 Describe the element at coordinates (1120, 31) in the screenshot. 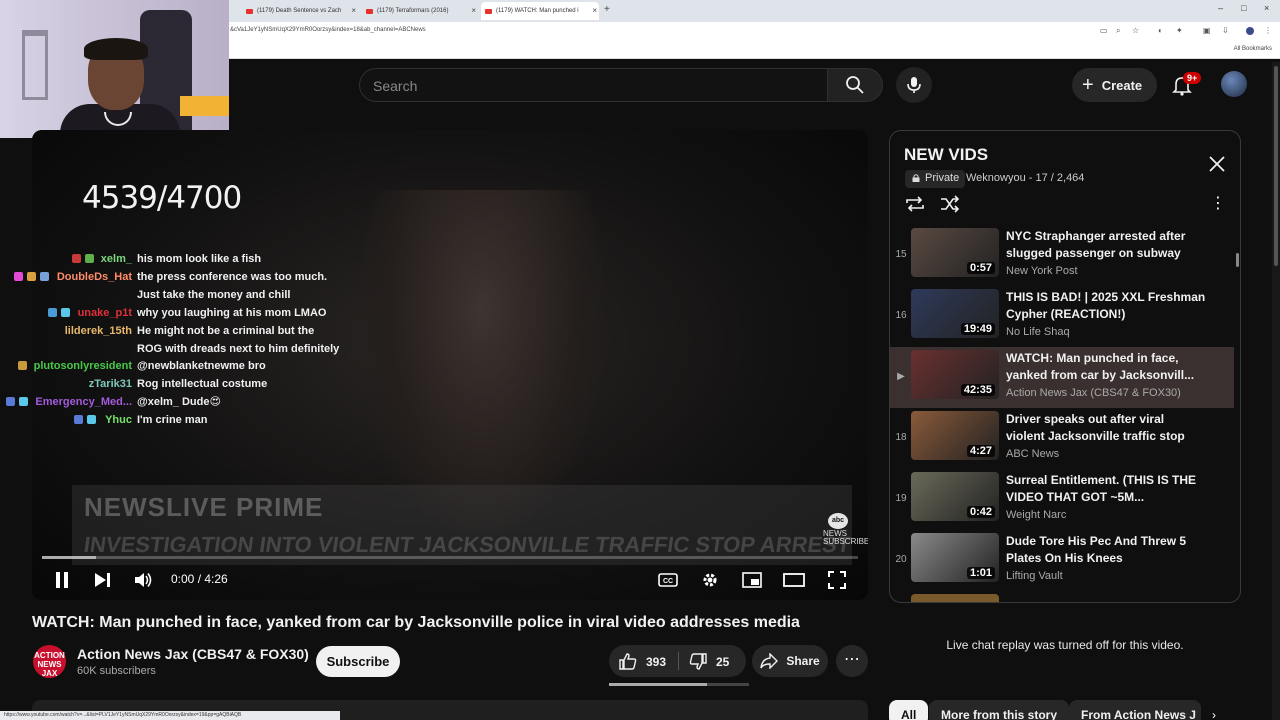

I see `zoom-icon: ⌕` at that location.